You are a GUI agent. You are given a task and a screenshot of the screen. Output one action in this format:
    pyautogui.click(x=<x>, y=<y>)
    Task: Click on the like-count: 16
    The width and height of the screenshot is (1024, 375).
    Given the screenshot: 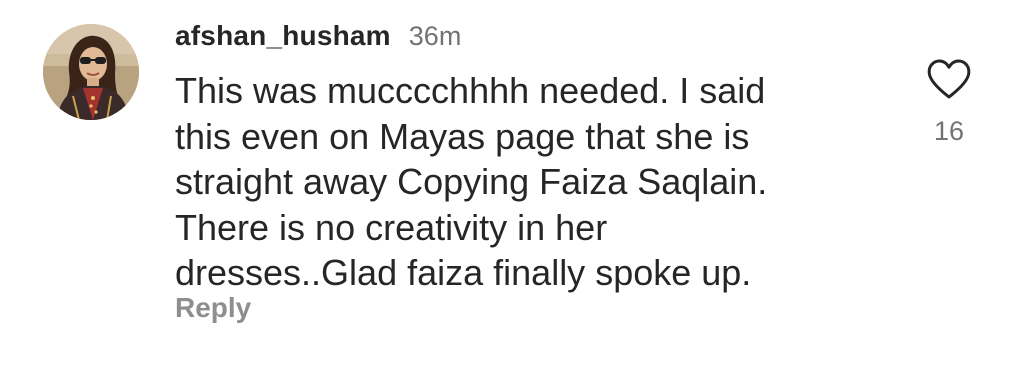 What is the action you would take?
    pyautogui.click(x=949, y=131)
    